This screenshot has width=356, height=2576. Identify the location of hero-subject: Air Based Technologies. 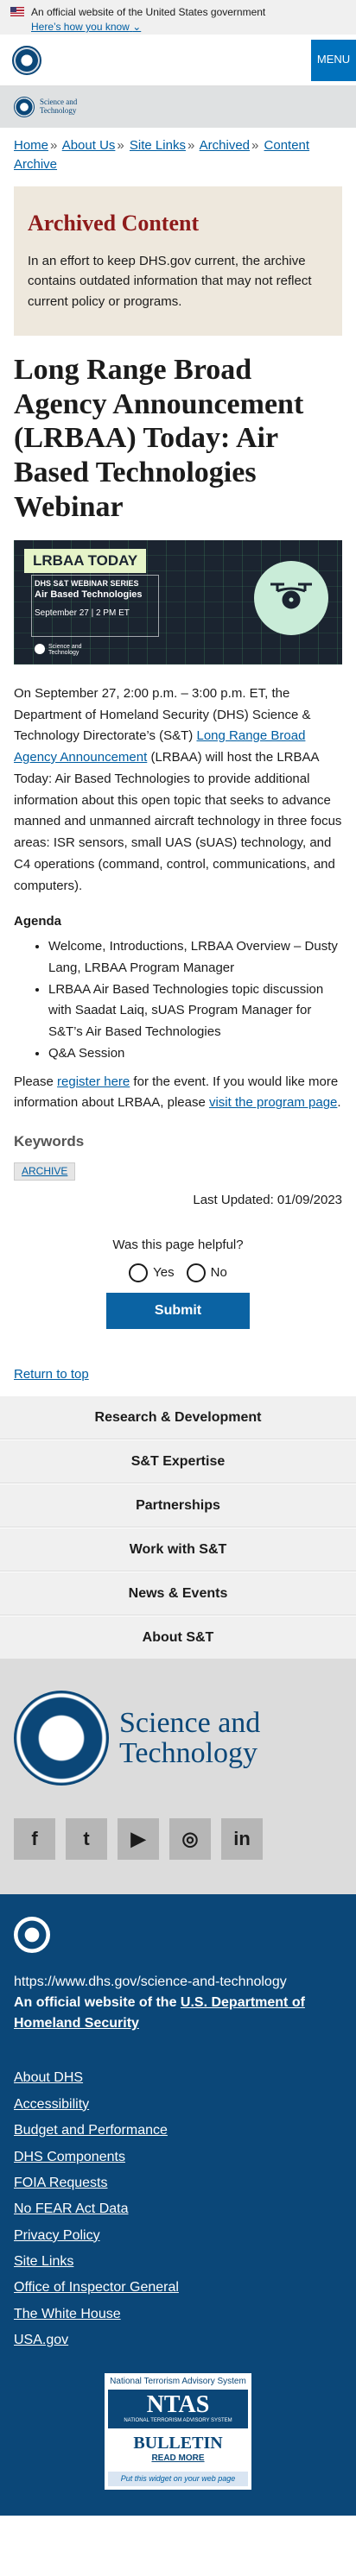
(89, 594).